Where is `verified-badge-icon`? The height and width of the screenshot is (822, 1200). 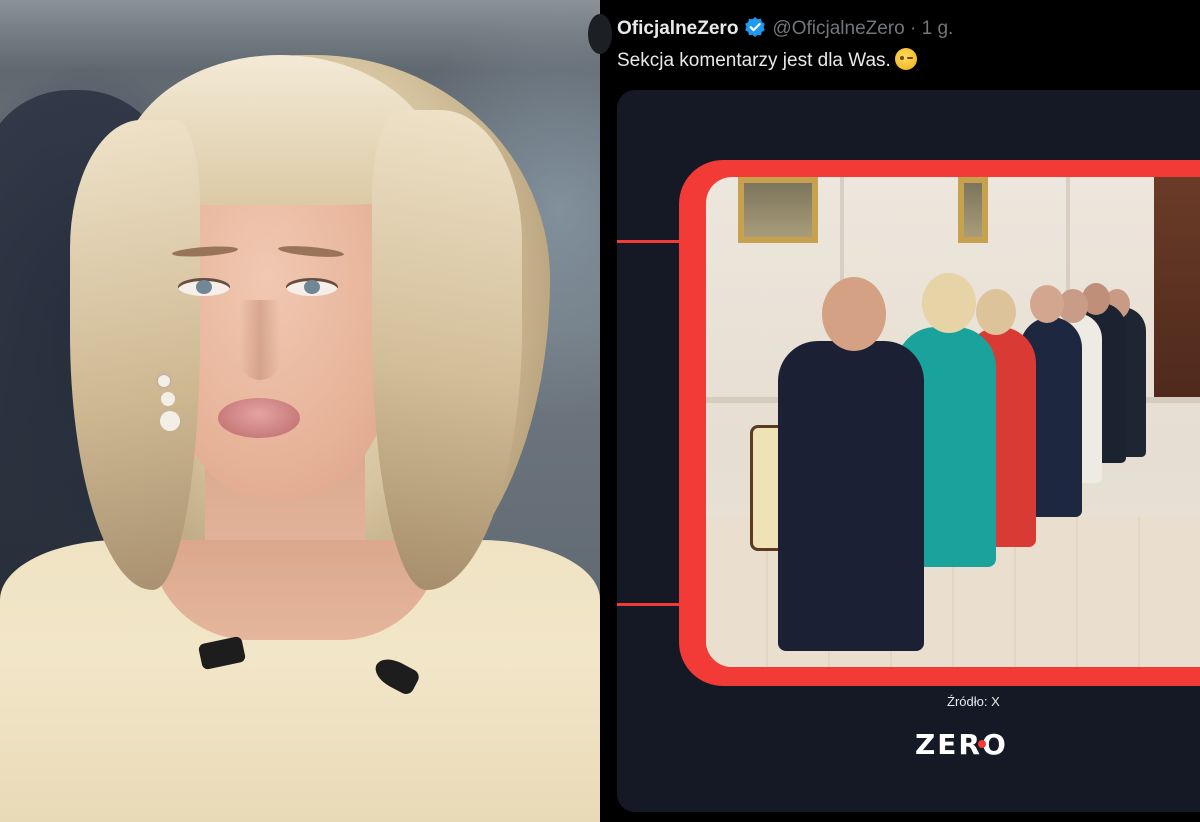 verified-badge-icon is located at coordinates (755, 27).